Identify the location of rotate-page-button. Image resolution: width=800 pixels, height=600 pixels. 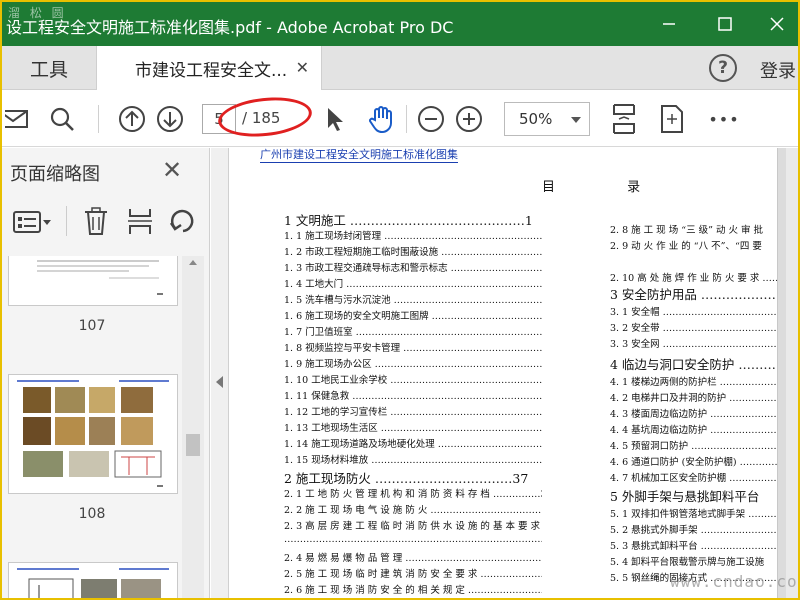
(183, 223).